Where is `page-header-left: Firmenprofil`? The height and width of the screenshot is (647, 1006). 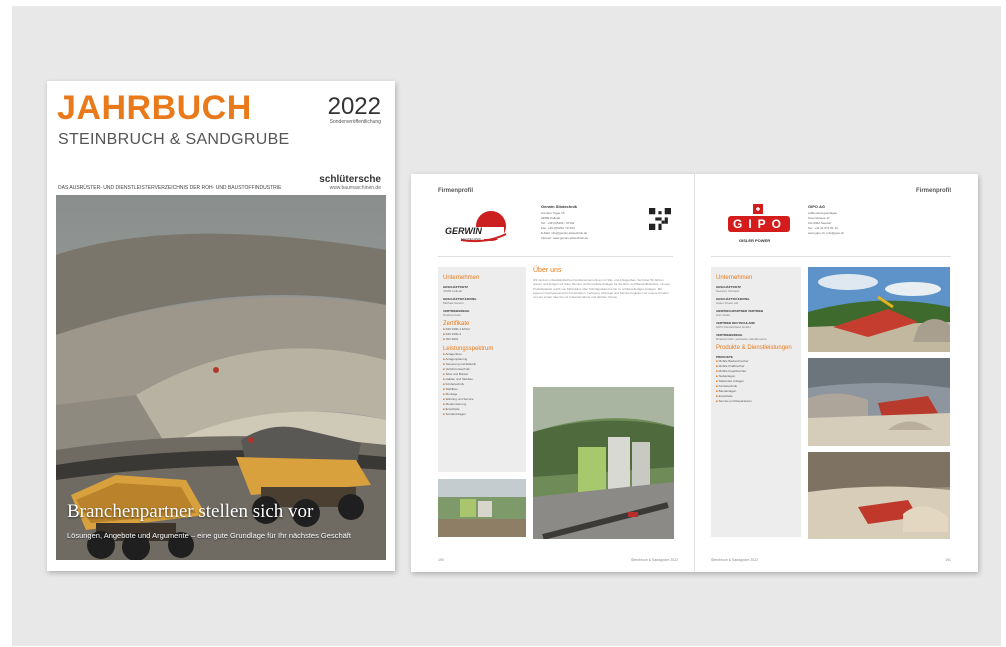
page-header-left: Firmenprofil is located at coordinates (456, 191).